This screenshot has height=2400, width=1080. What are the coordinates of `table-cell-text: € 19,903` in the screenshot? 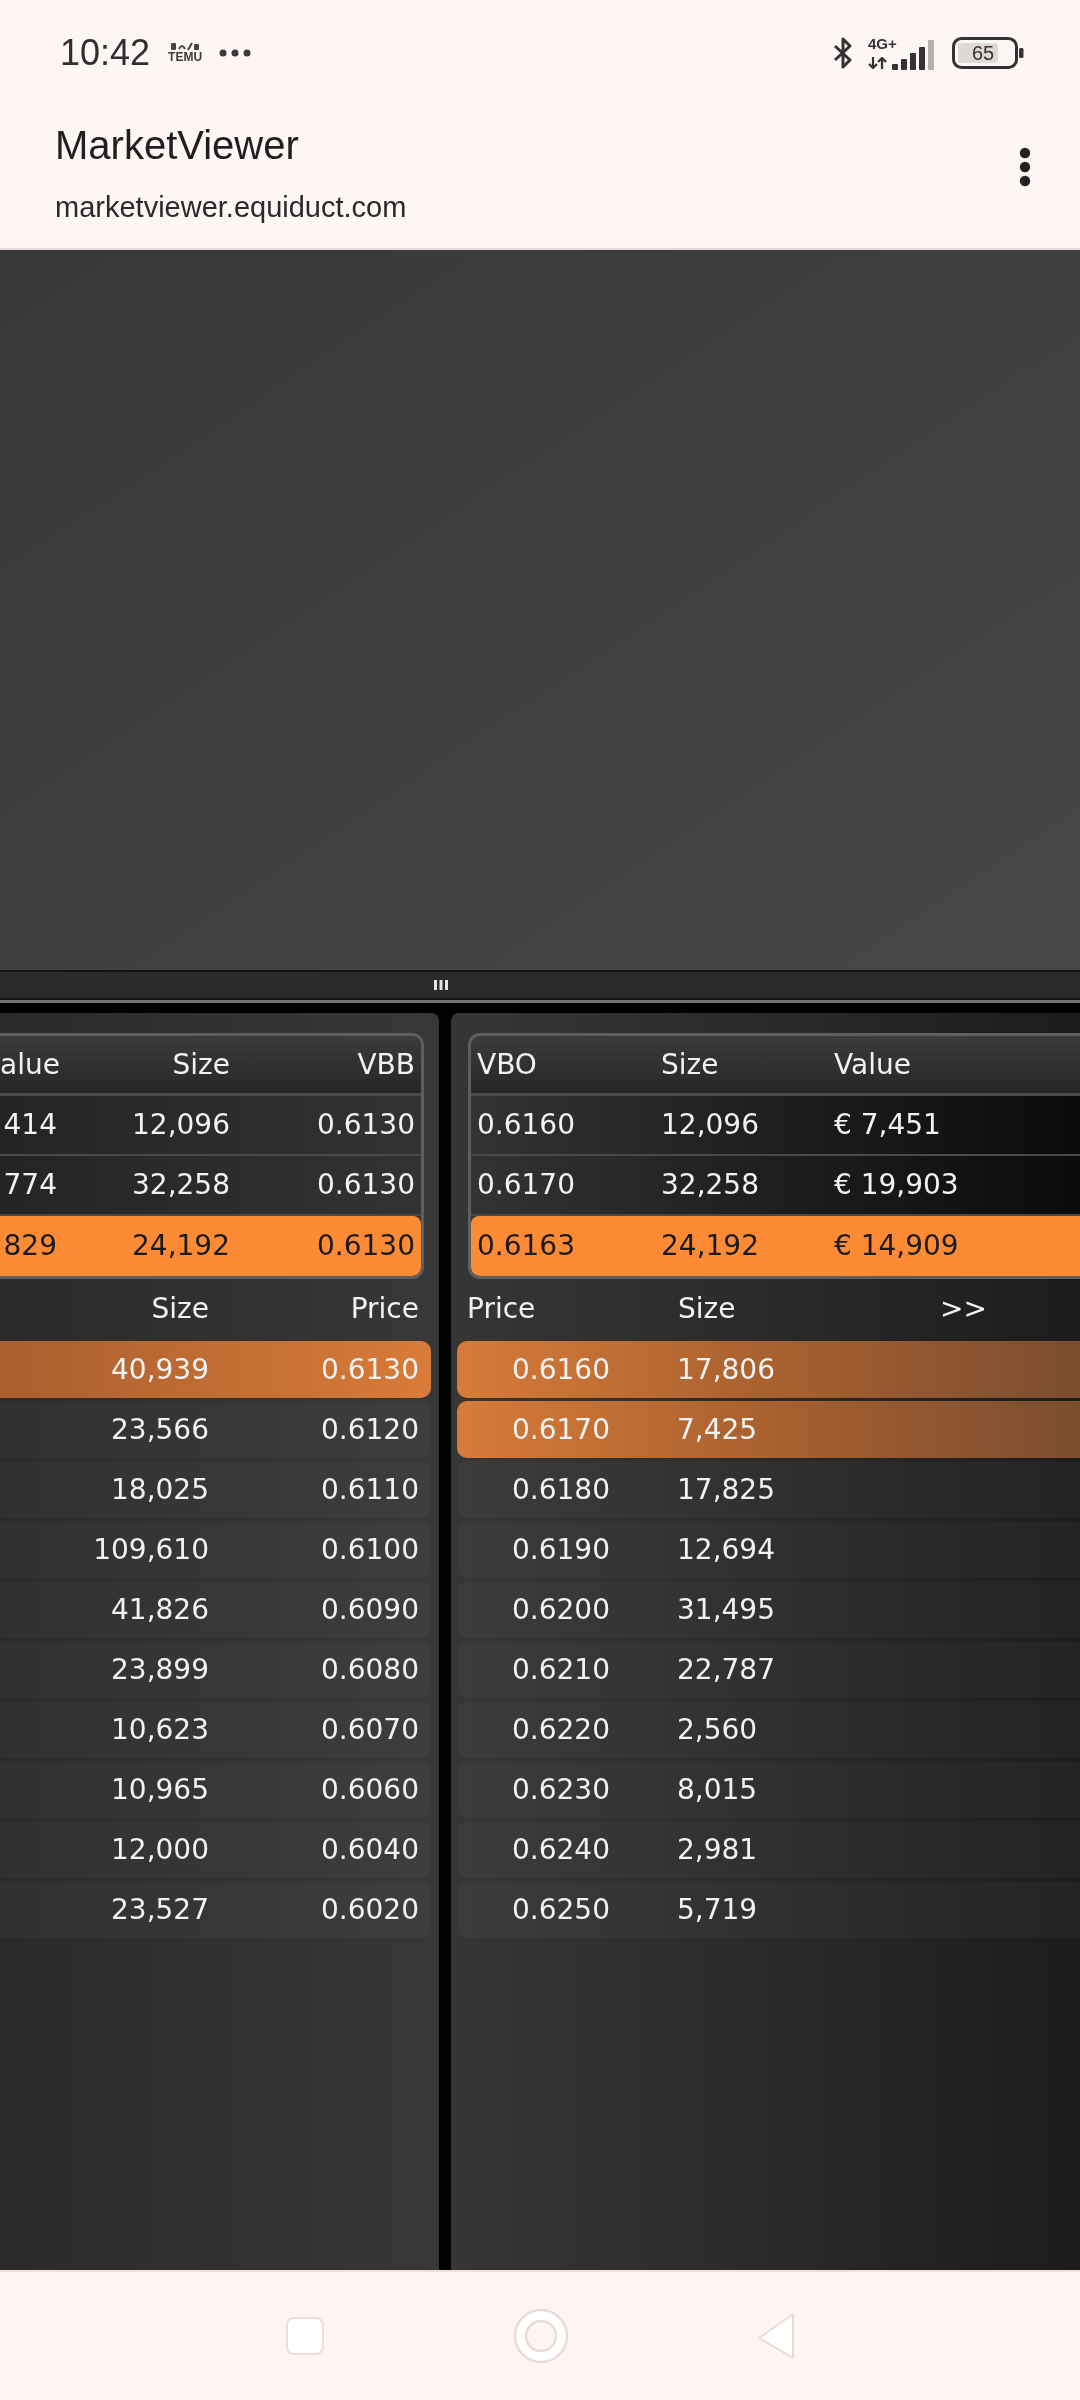 It's located at (896, 1185).